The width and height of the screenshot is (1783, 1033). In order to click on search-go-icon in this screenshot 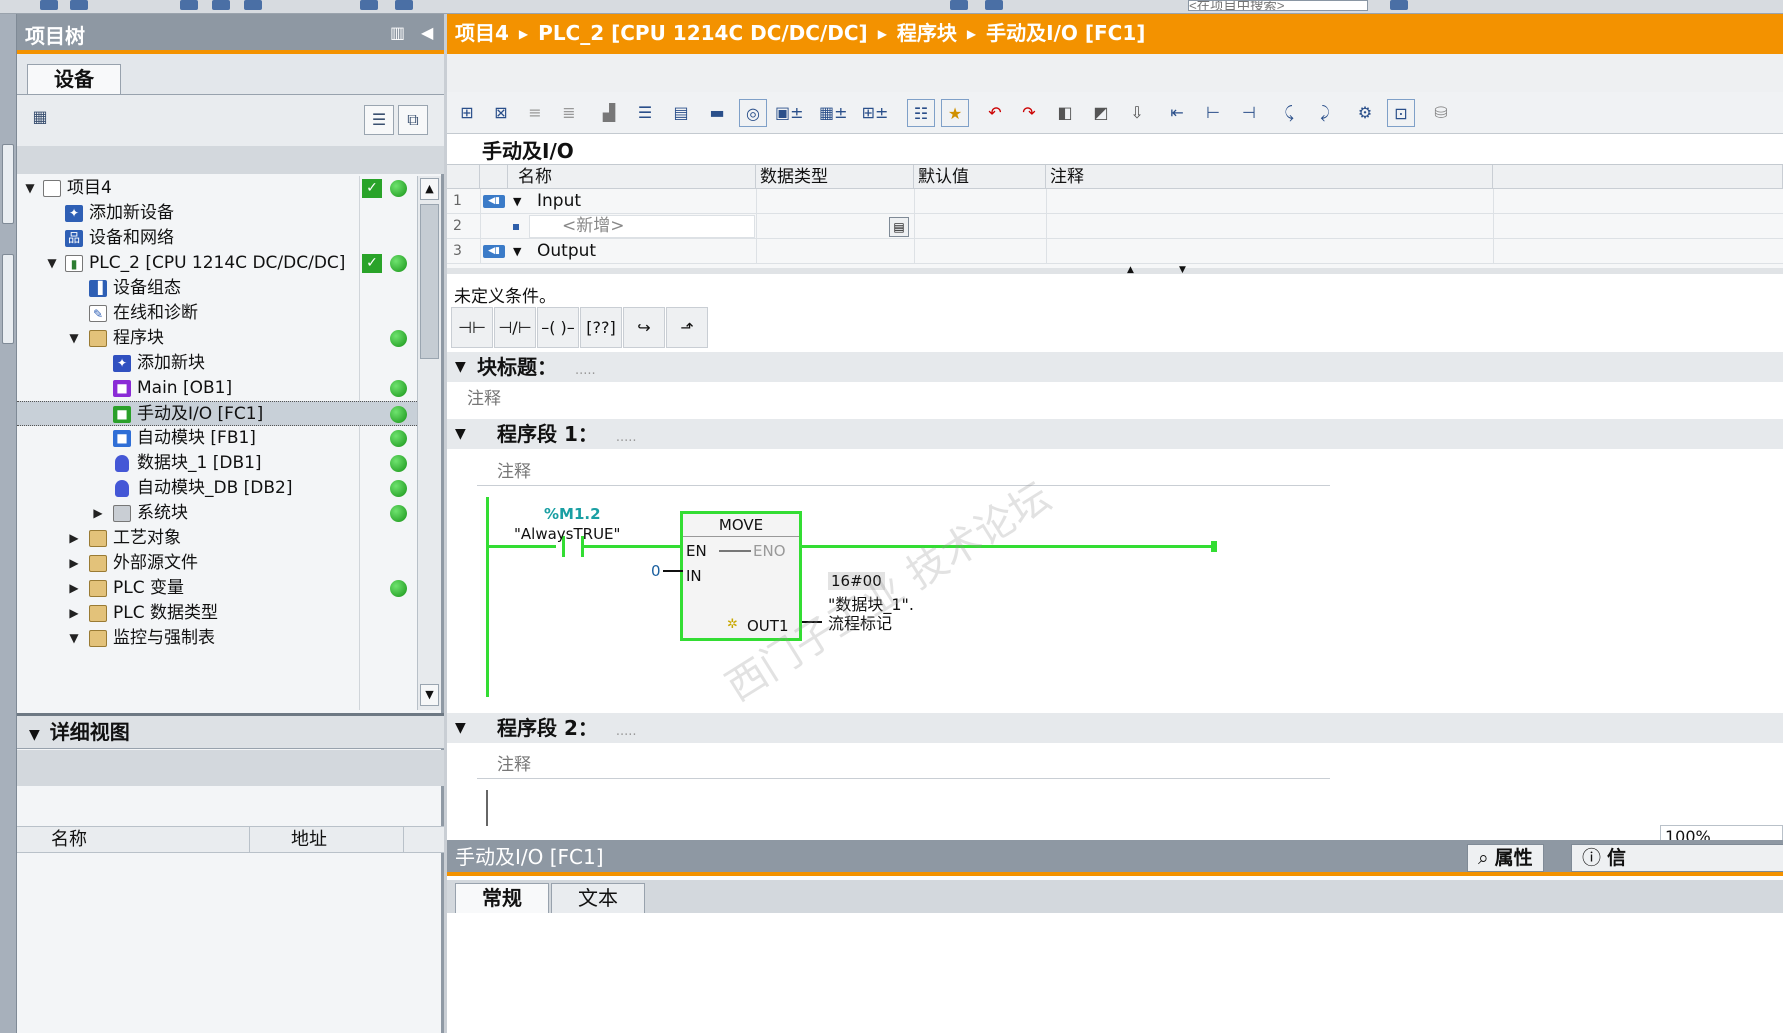, I will do `click(1399, 5)`.